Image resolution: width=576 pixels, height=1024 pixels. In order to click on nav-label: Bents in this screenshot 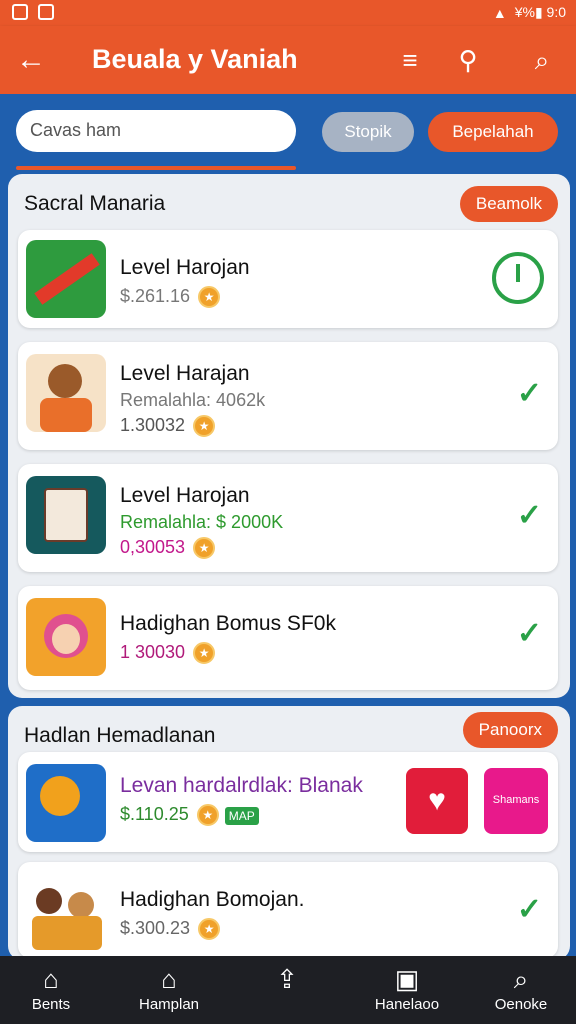, I will do `click(51, 1004)`.